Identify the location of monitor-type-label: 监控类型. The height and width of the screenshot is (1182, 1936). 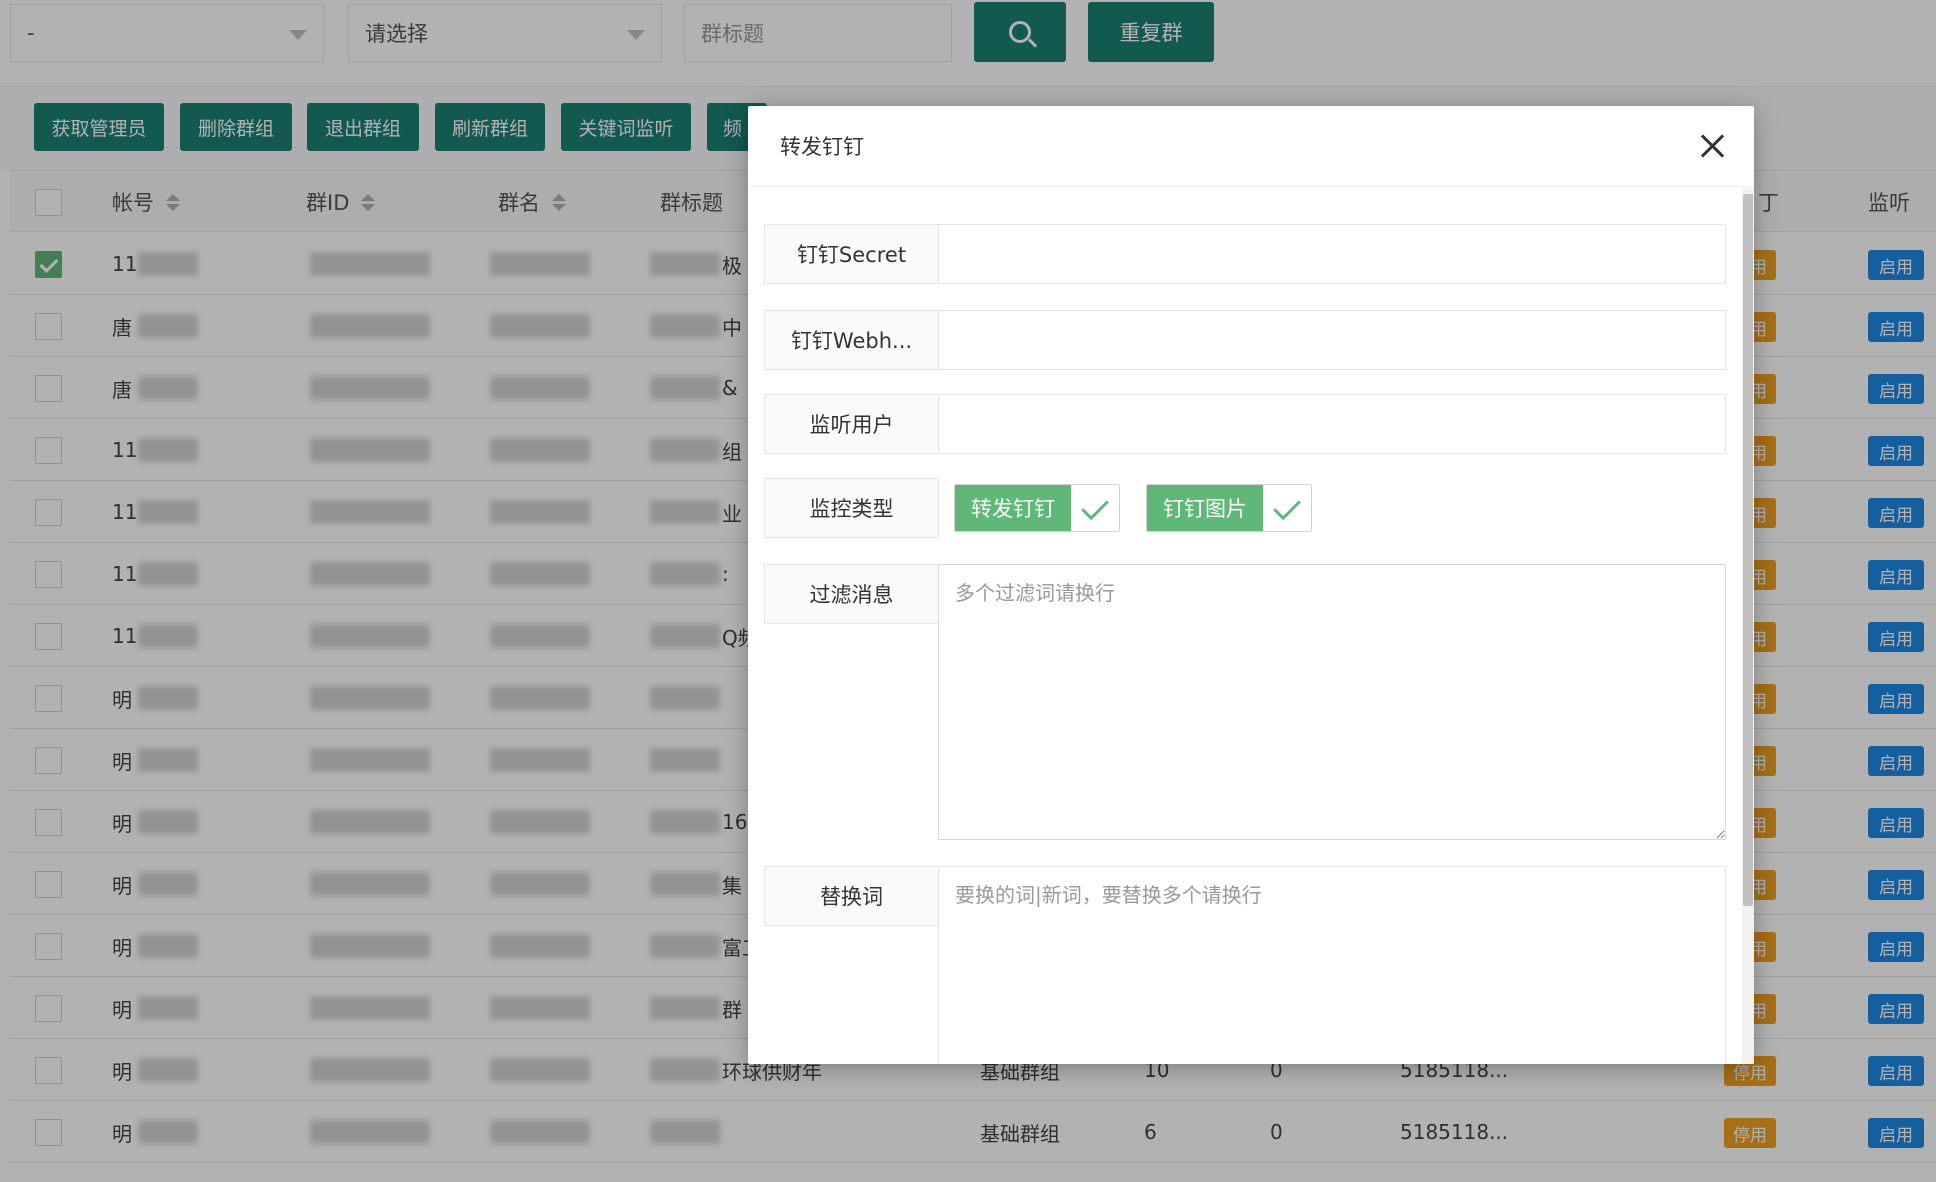
(851, 508).